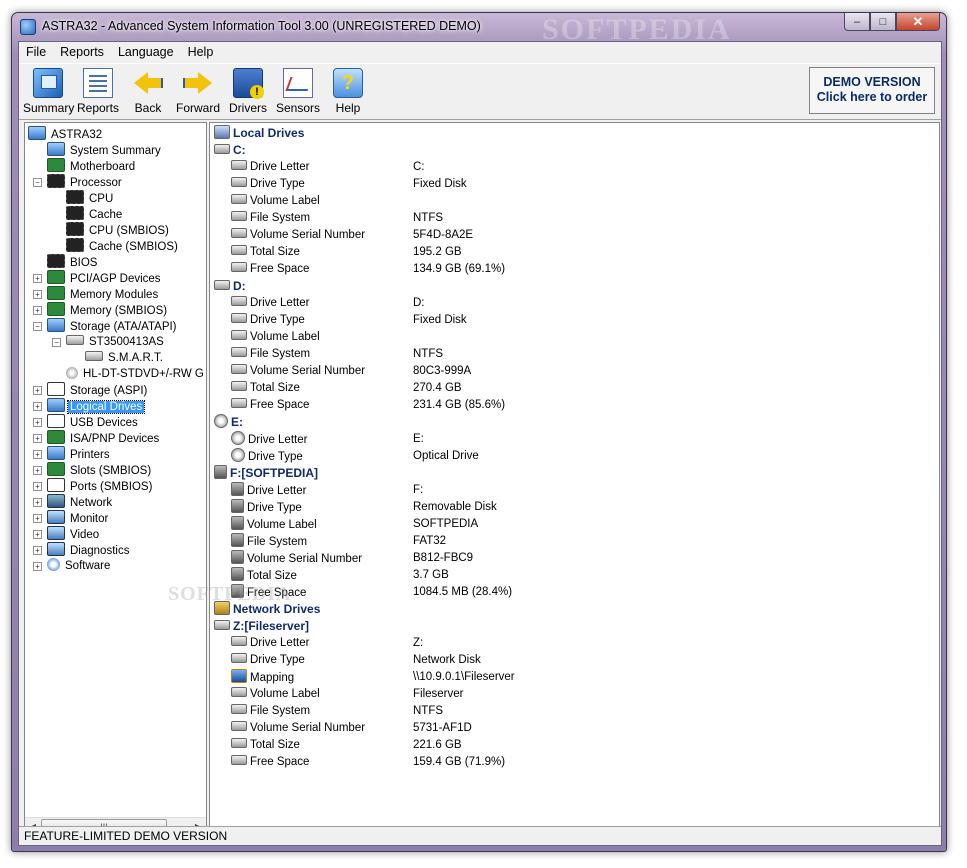  What do you see at coordinates (105, 150) in the screenshot?
I see `tree-item: System Summary` at bounding box center [105, 150].